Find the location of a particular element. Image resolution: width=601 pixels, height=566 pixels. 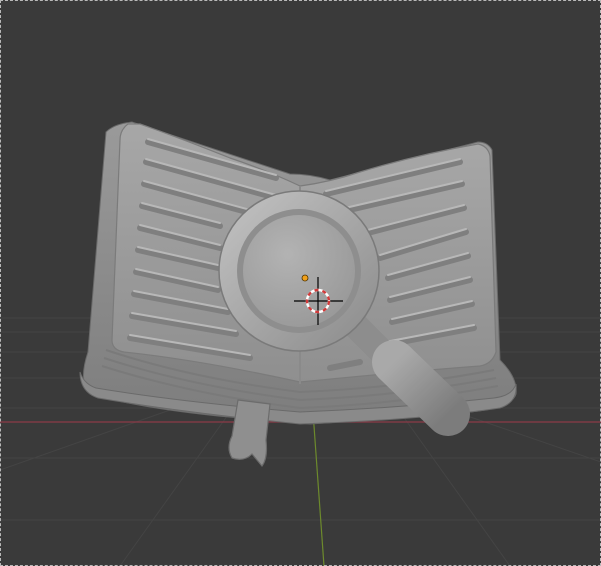

object-origin-dot is located at coordinates (305, 278).